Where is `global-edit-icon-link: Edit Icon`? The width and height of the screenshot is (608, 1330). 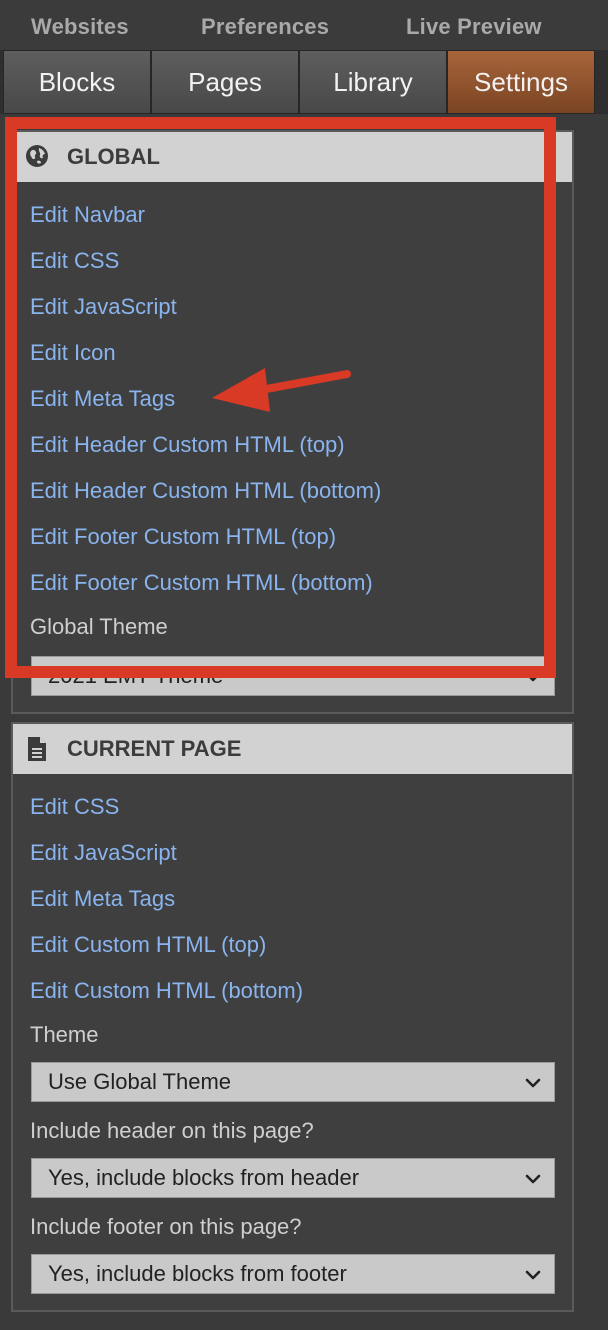 global-edit-icon-link: Edit Icon is located at coordinates (73, 353).